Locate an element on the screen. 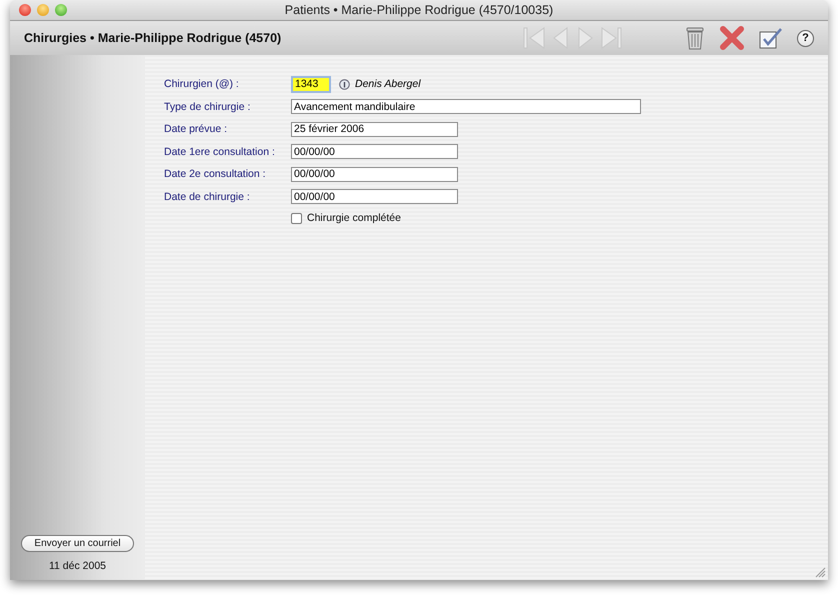  surgeon-name: Denis Abergel is located at coordinates (388, 84).